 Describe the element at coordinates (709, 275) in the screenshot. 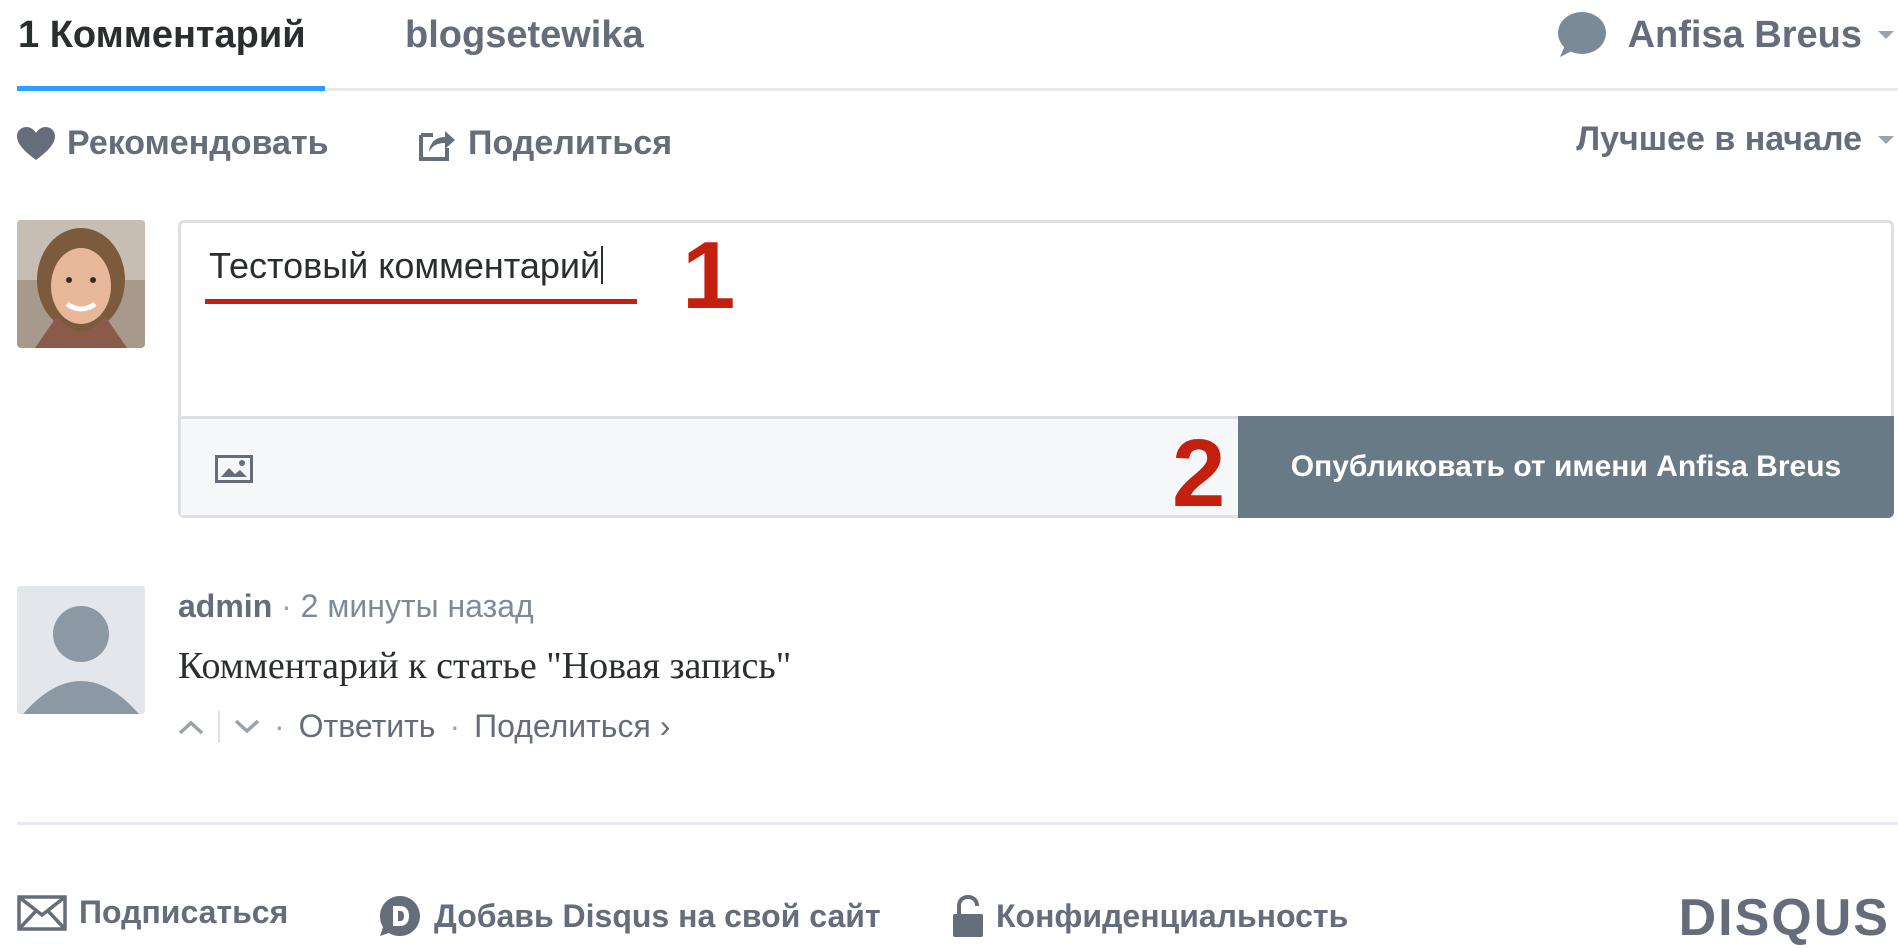

I see `annotation-step-1: 1` at that location.